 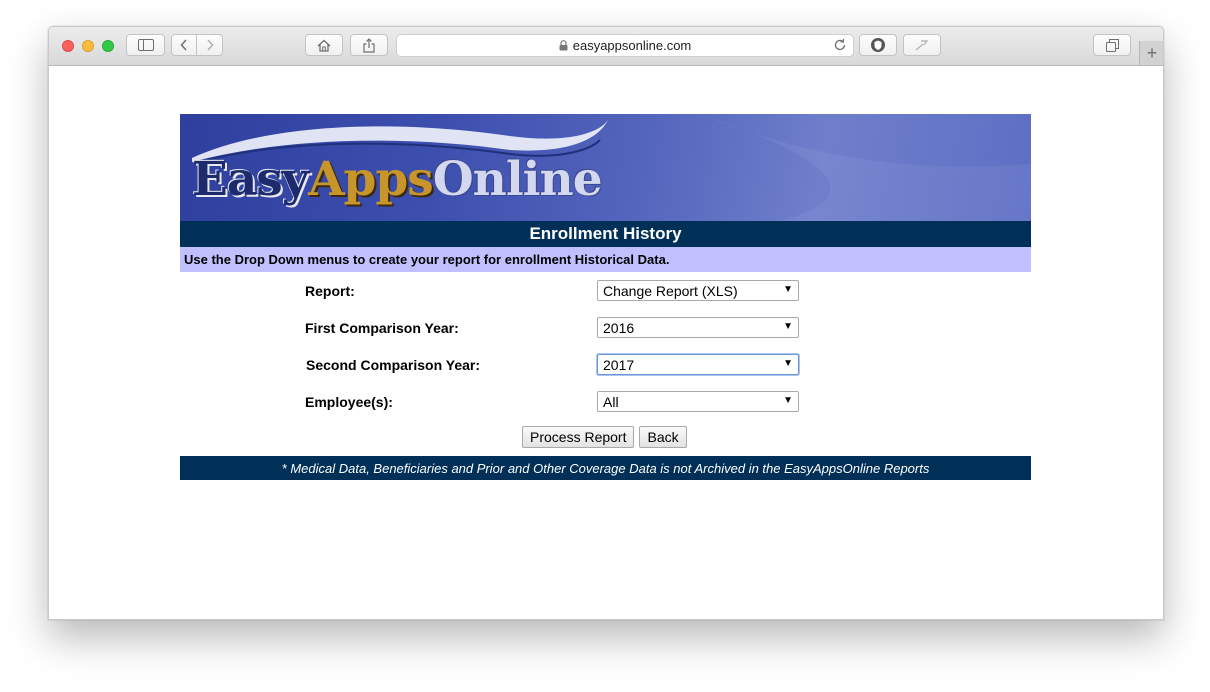 I want to click on first-year-select-value: 2016, so click(x=619, y=327).